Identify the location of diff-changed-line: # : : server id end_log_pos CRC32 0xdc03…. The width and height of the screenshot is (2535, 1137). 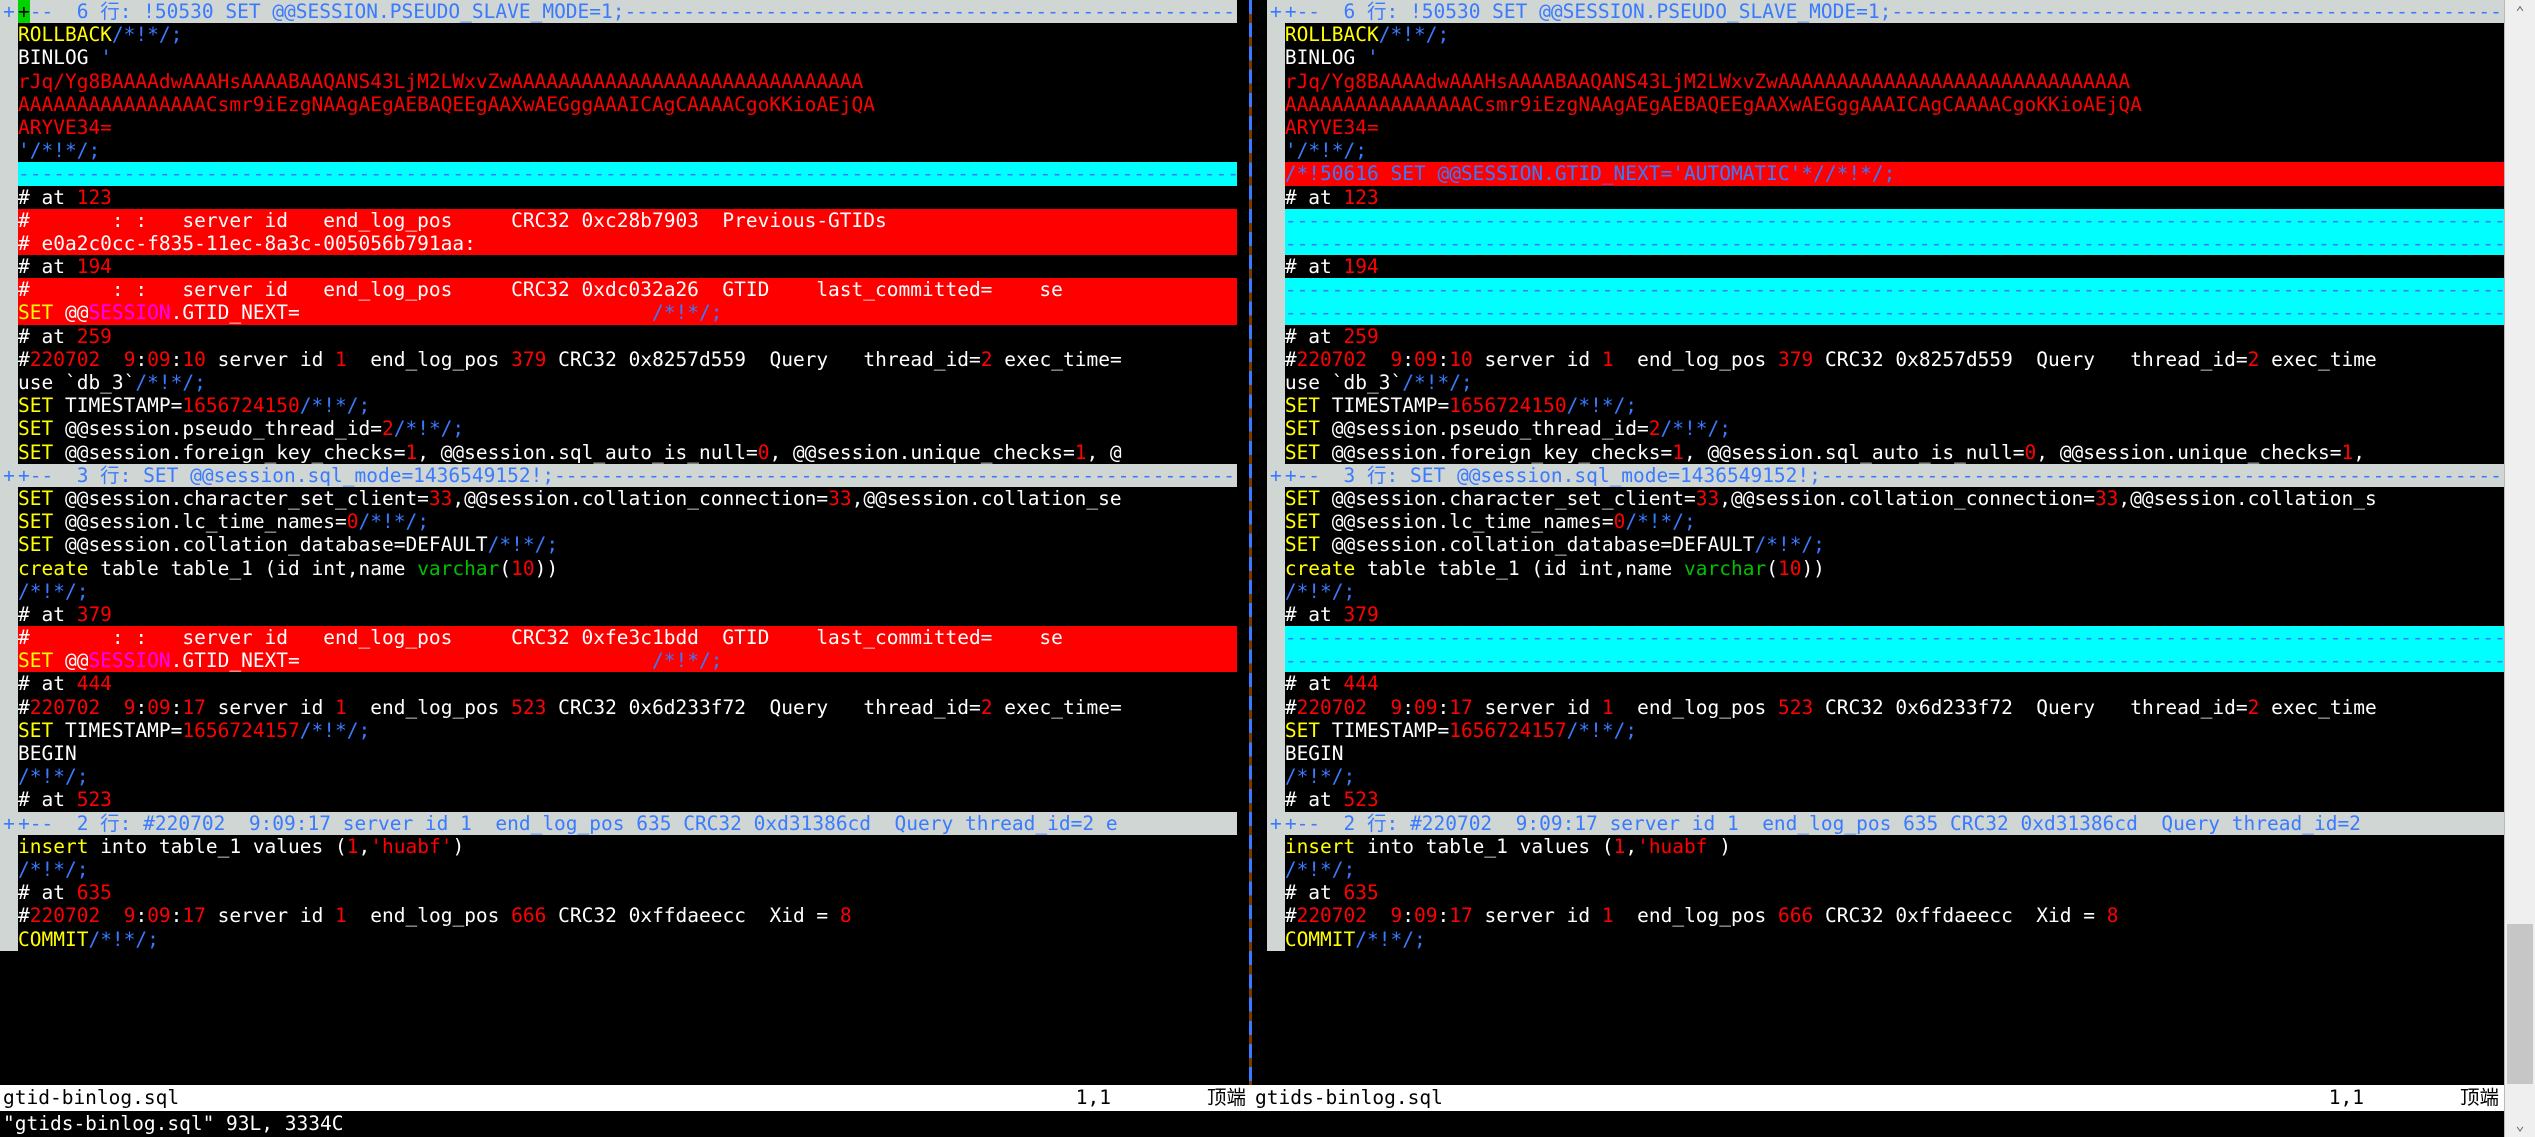
(619, 290).